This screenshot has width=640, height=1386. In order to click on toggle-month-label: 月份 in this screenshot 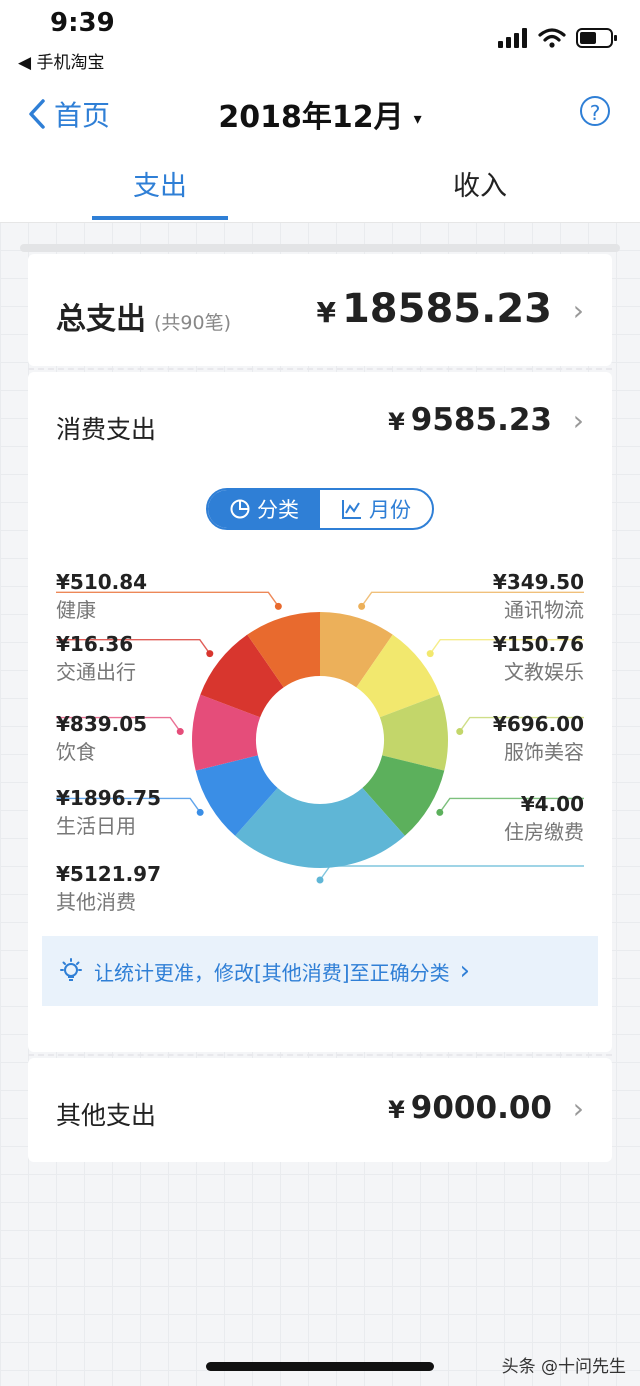, I will do `click(390, 510)`.